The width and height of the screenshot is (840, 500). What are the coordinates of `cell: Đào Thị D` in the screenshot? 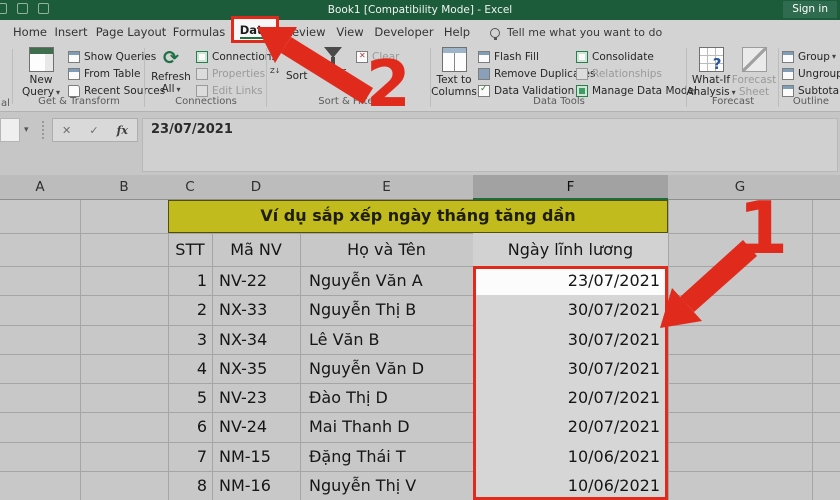 It's located at (386, 397).